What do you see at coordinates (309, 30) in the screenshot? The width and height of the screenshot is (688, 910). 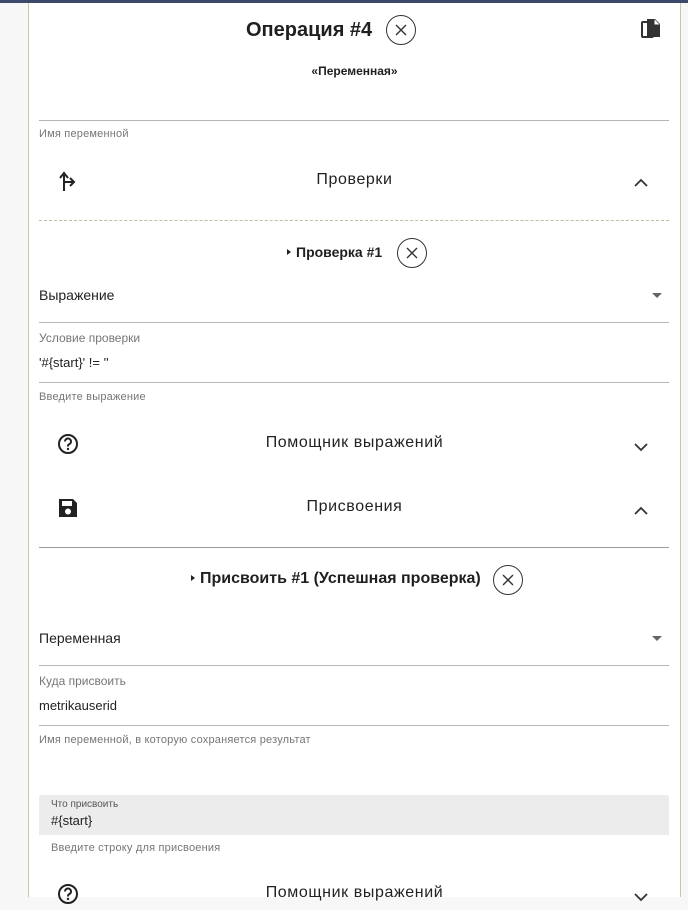 I see `operation-title: Операция #4` at bounding box center [309, 30].